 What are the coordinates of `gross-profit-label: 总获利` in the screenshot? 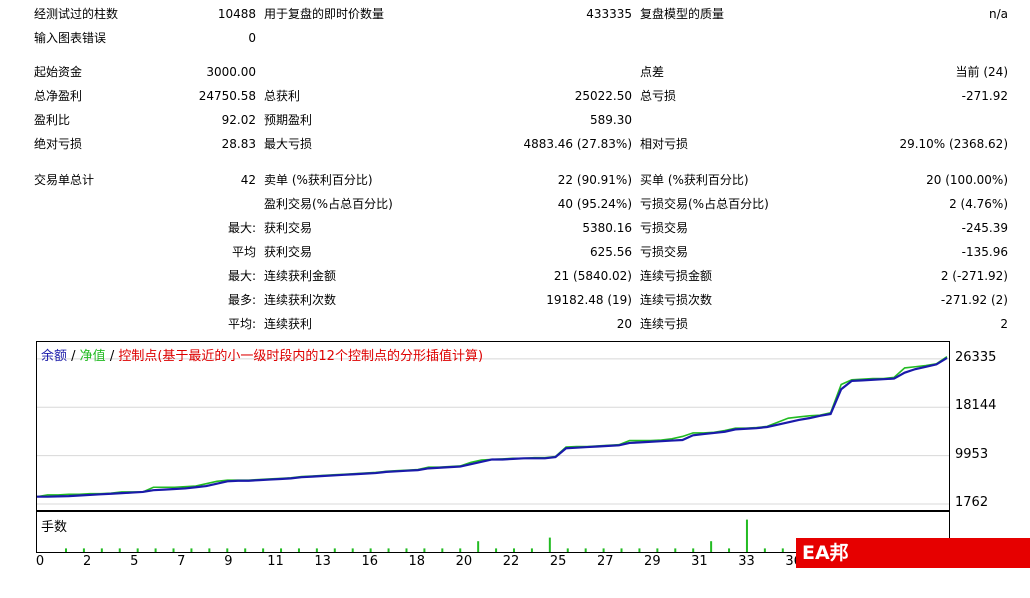 It's located at (282, 96).